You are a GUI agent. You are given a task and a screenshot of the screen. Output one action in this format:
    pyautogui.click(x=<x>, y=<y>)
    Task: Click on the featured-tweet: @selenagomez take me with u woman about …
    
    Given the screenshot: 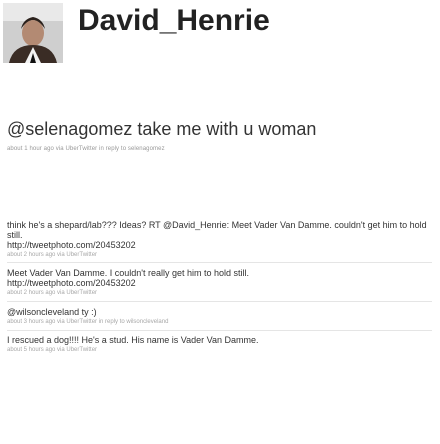 What is the action you would take?
    pyautogui.click(x=219, y=136)
    